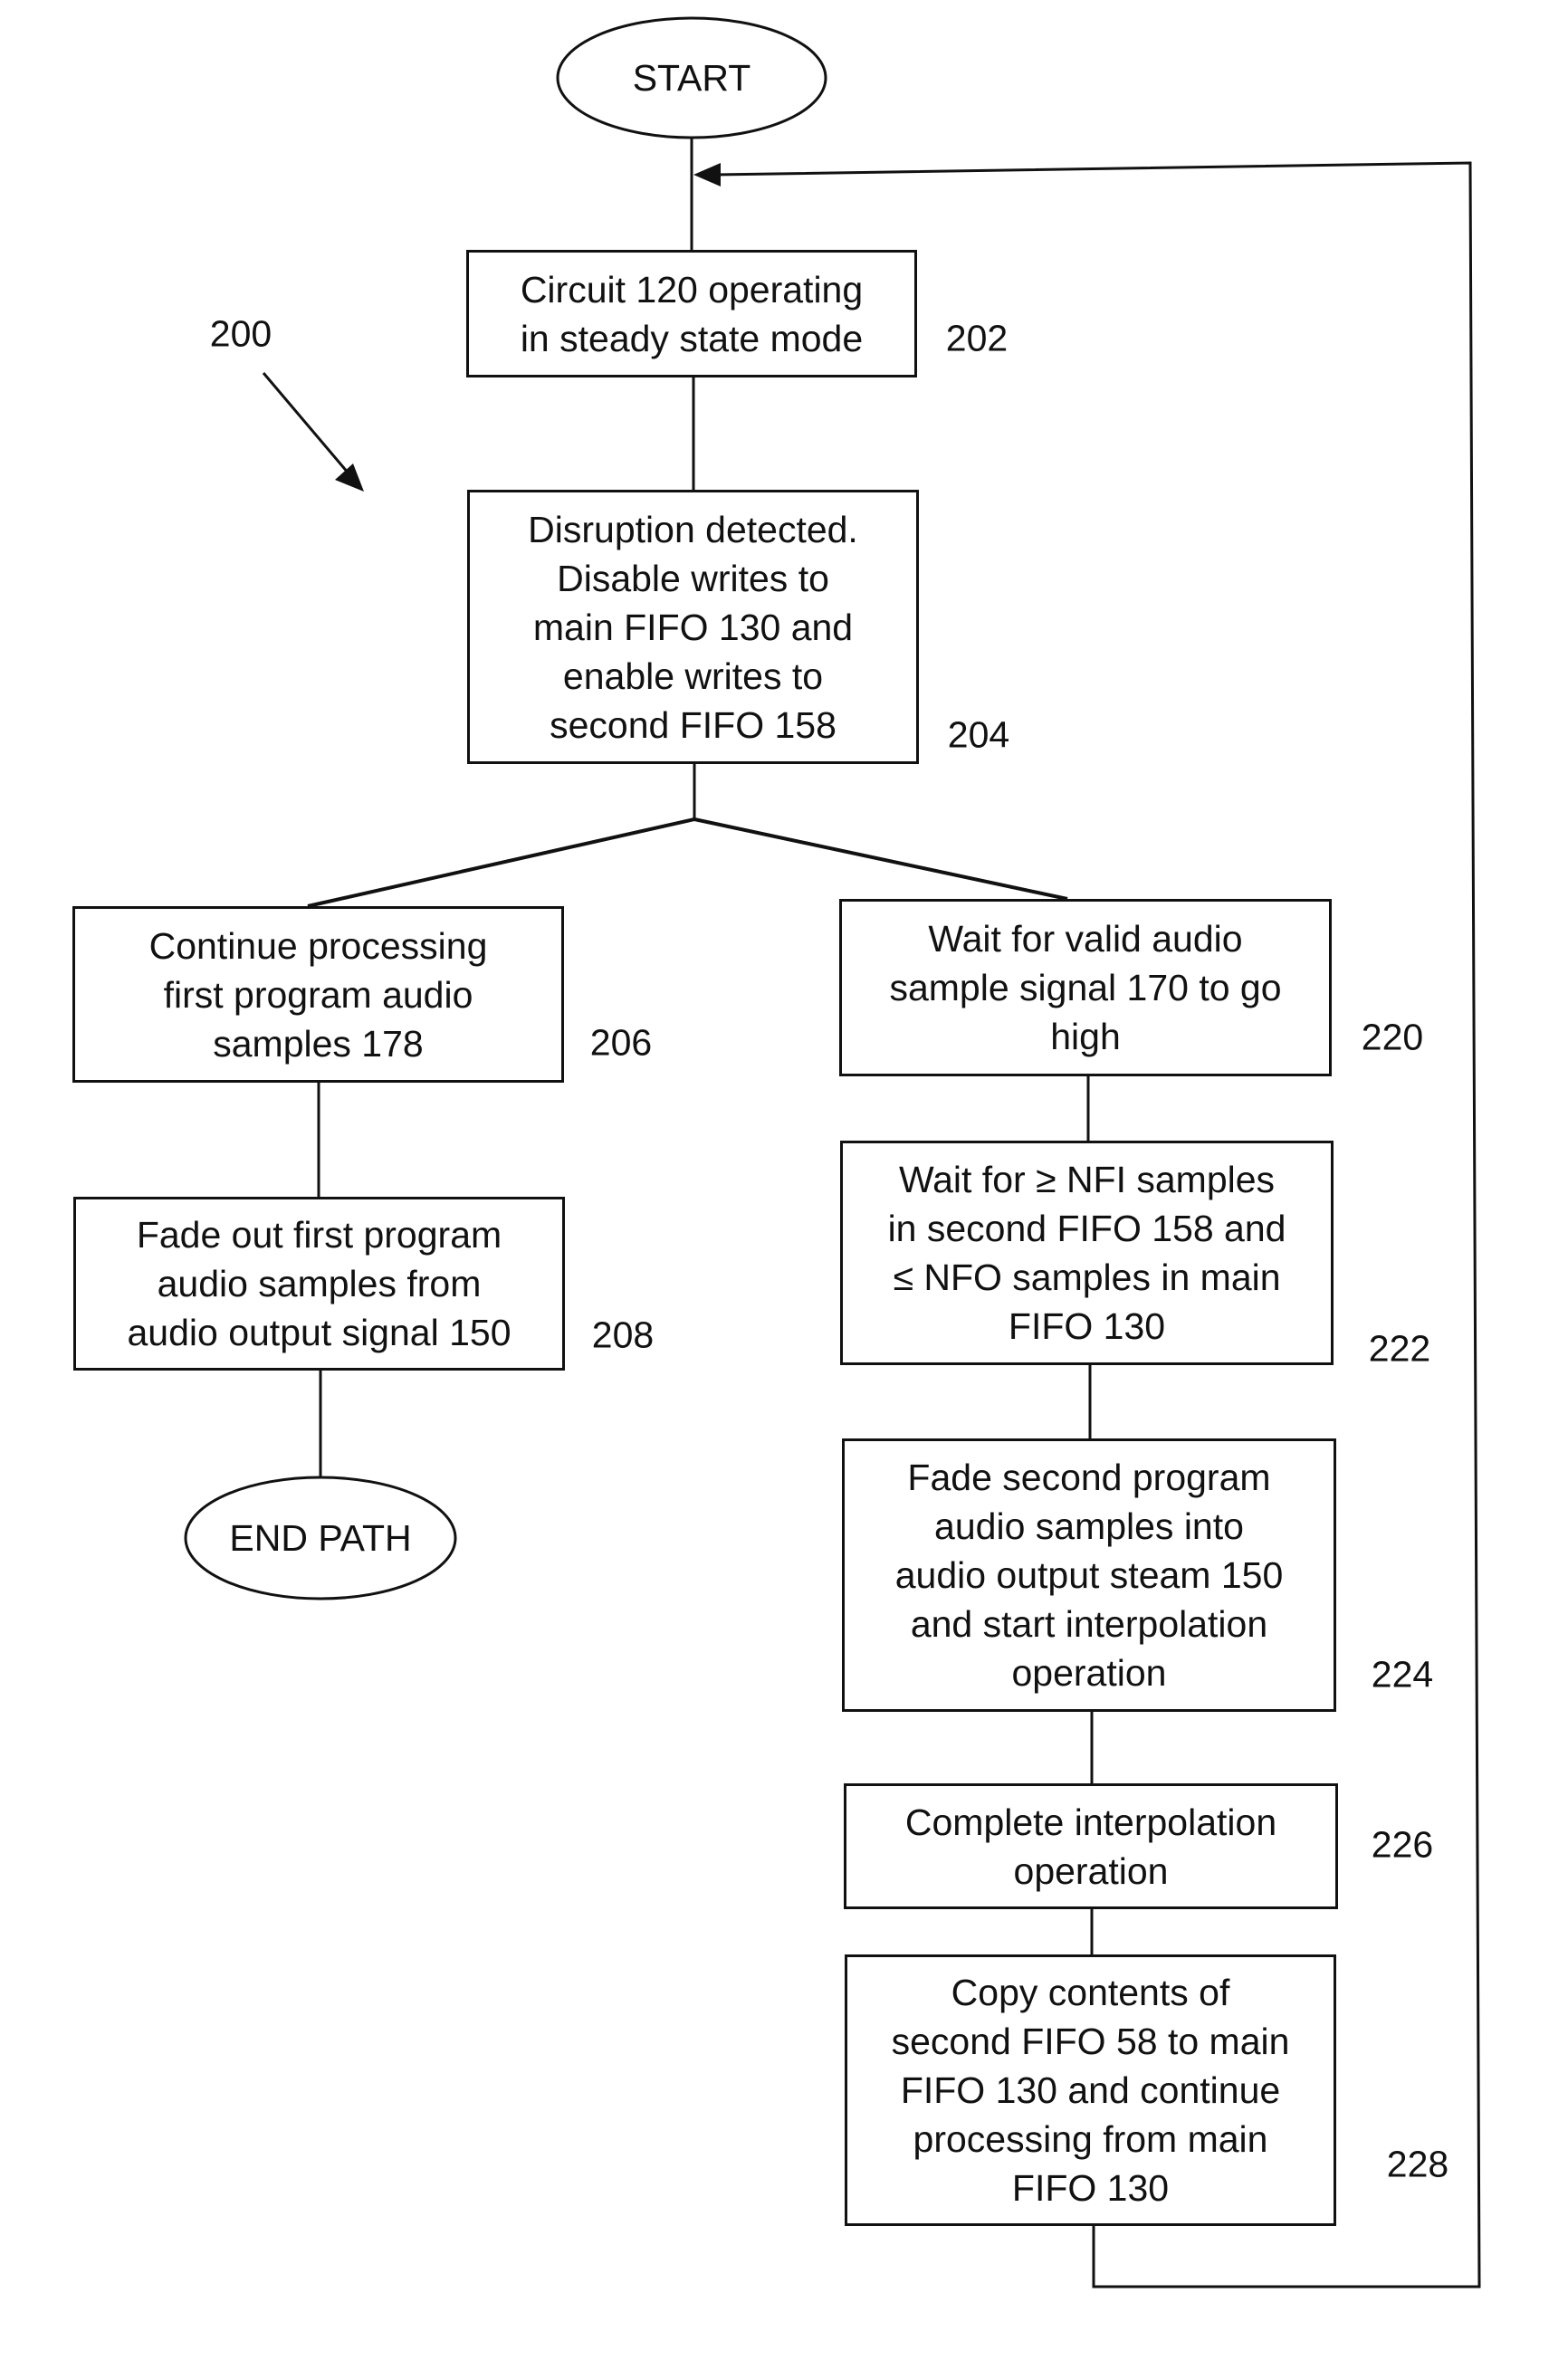 The width and height of the screenshot is (1568, 2360). I want to click on start-label: START, so click(691, 78).